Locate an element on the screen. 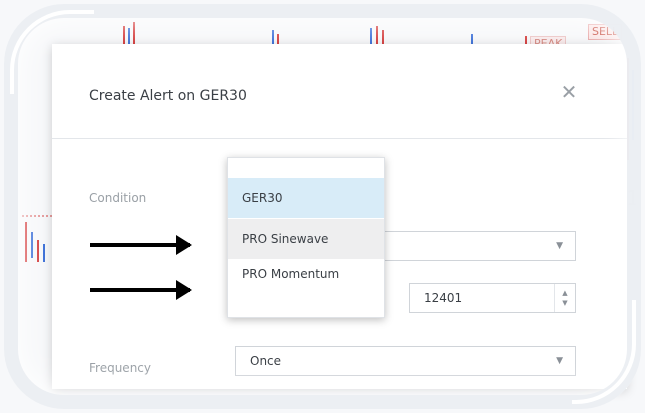 This screenshot has width=645, height=413. arrow-down-icon: ▼ is located at coordinates (564, 303).